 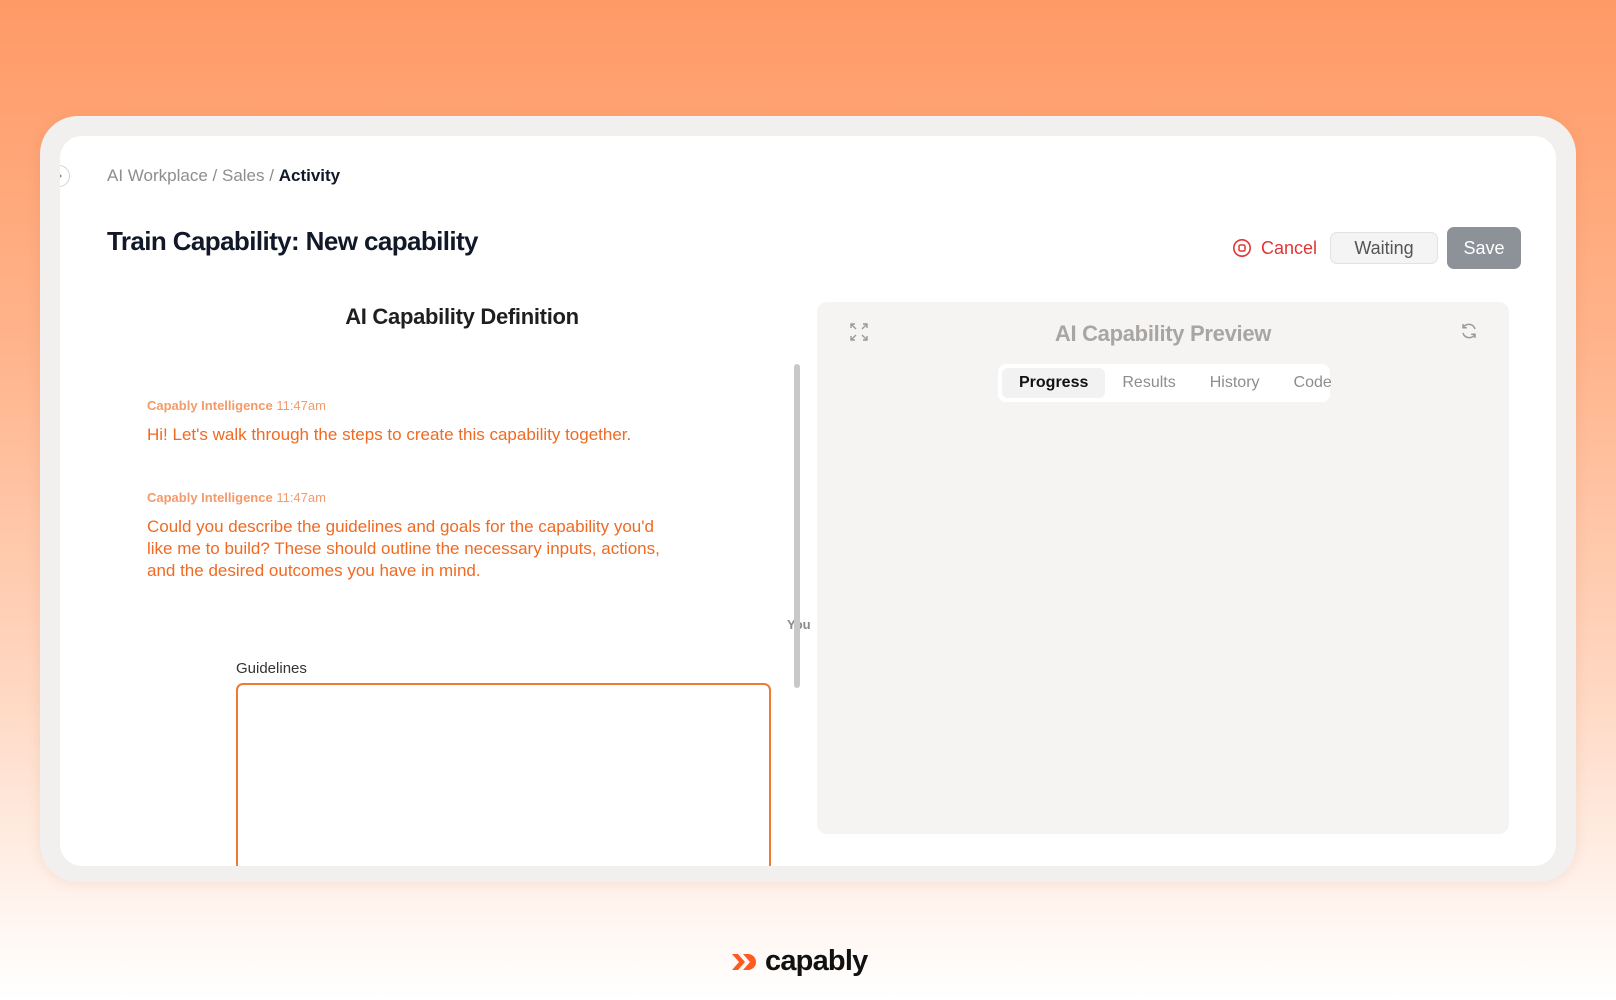 What do you see at coordinates (797, 526) in the screenshot?
I see `chat-scrollbar` at bounding box center [797, 526].